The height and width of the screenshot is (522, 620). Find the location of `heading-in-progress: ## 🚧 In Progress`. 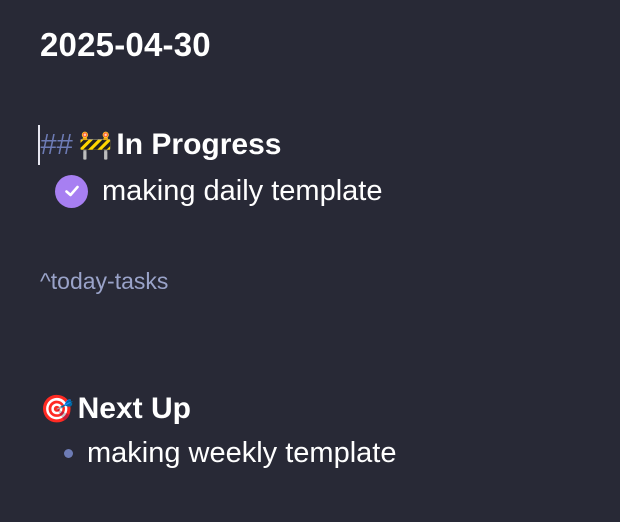

heading-in-progress: ## 🚧 In Progress is located at coordinates (159, 145).